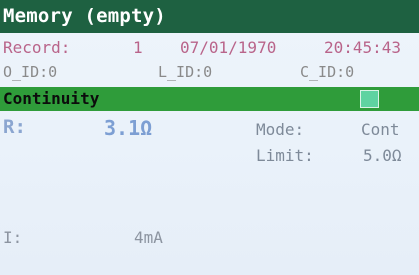 This screenshot has width=419, height=275. Describe the element at coordinates (37, 47) in the screenshot. I see `record-label: Record:` at that location.